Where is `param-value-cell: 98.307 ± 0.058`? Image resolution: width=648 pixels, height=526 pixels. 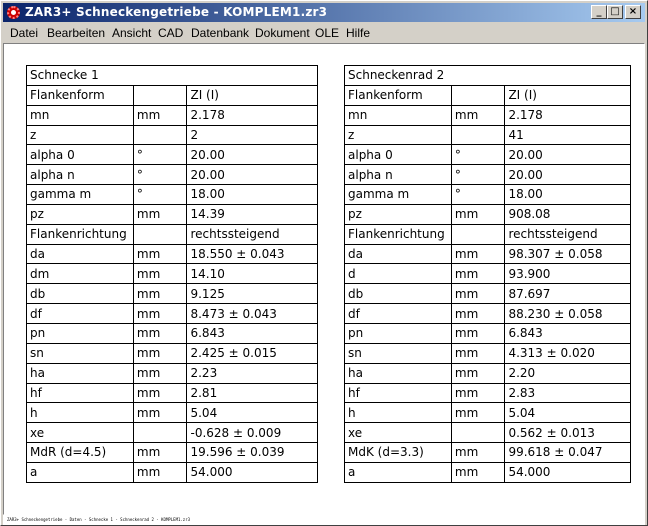
param-value-cell: 98.307 ± 0.058 is located at coordinates (567, 254).